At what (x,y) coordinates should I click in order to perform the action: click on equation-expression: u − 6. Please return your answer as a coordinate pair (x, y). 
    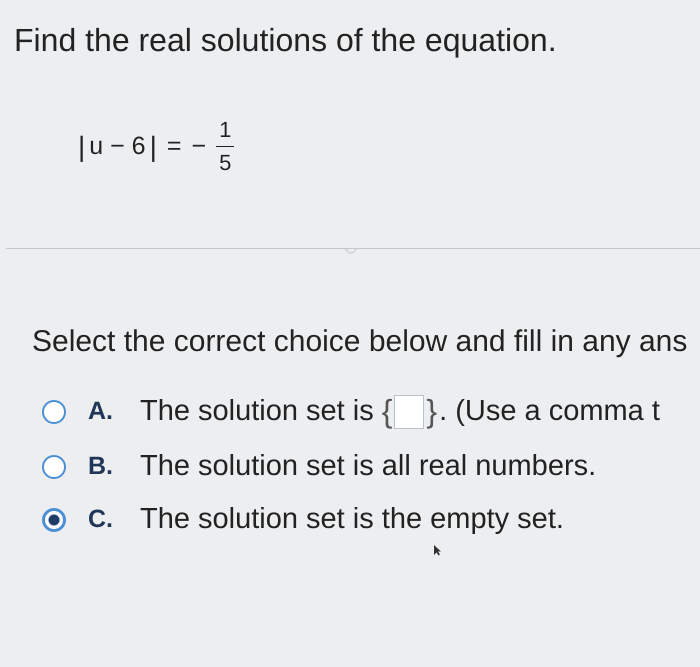
    Looking at the image, I should click on (117, 146).